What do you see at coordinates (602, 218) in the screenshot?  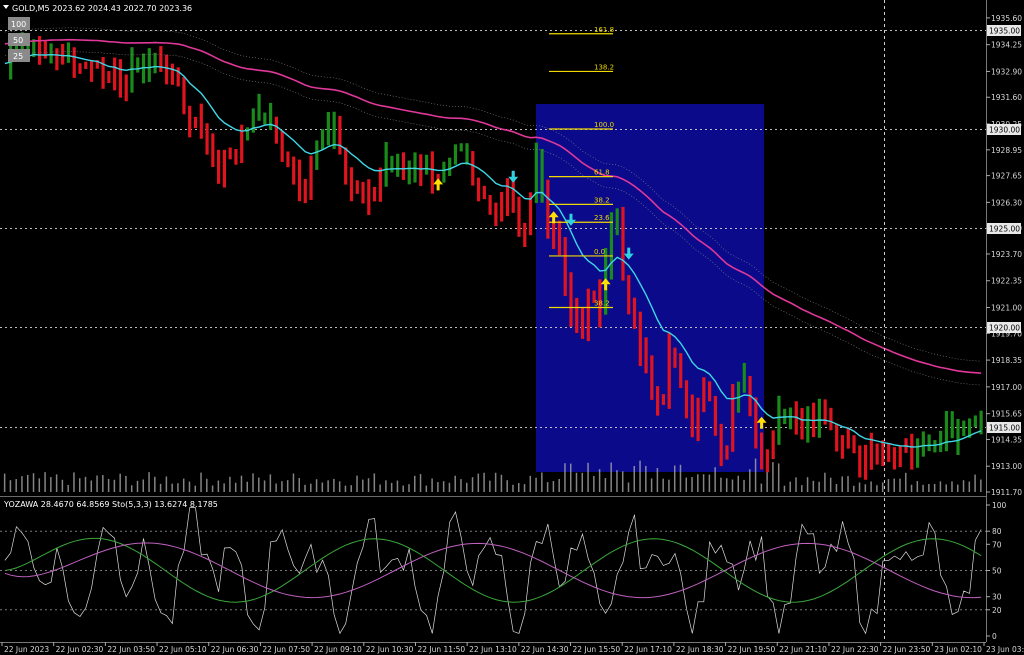 I see `fibonacci-level-label: 23.6` at bounding box center [602, 218].